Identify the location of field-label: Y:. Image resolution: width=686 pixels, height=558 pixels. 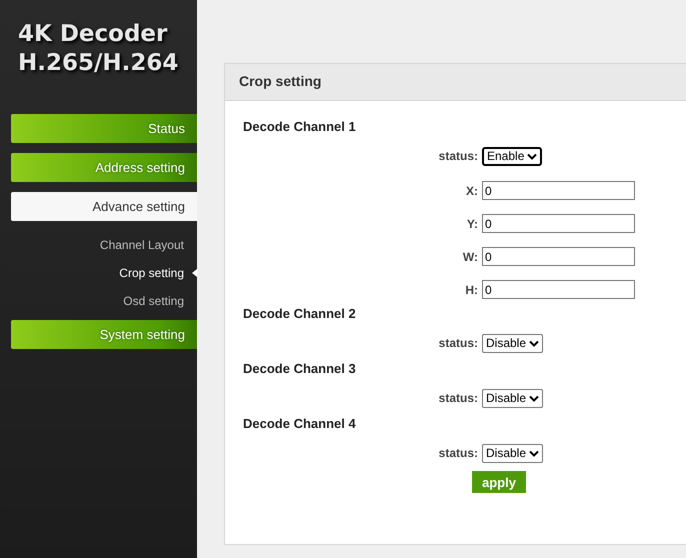
(472, 223).